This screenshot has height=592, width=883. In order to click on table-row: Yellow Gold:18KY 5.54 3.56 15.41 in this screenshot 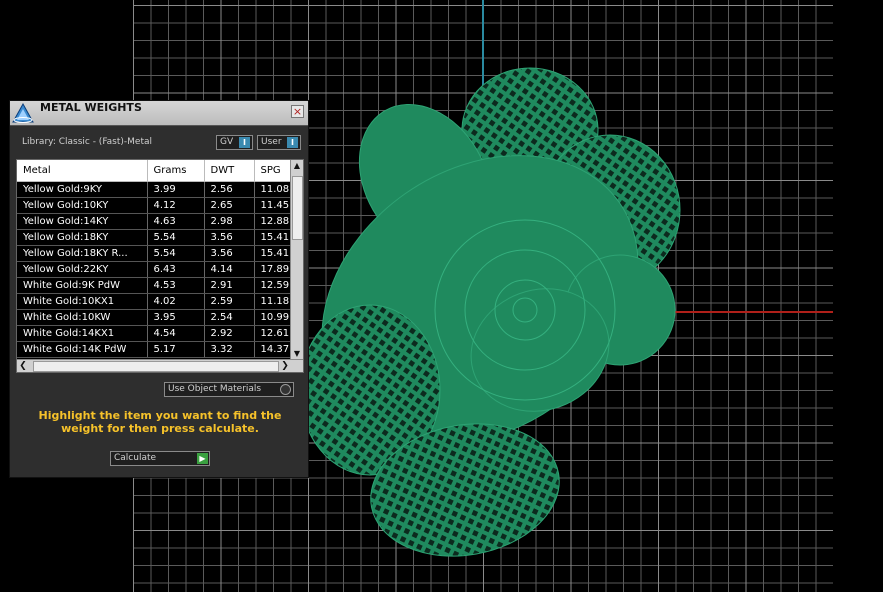, I will do `click(157, 237)`.